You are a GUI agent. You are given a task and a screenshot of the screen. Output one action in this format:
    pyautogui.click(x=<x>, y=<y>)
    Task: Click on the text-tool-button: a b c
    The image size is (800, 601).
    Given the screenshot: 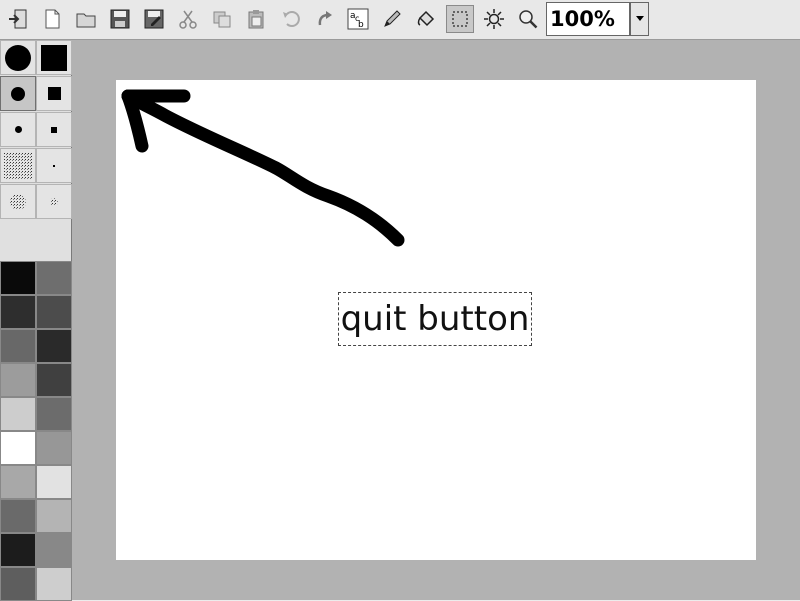 What is the action you would take?
    pyautogui.click(x=358, y=19)
    